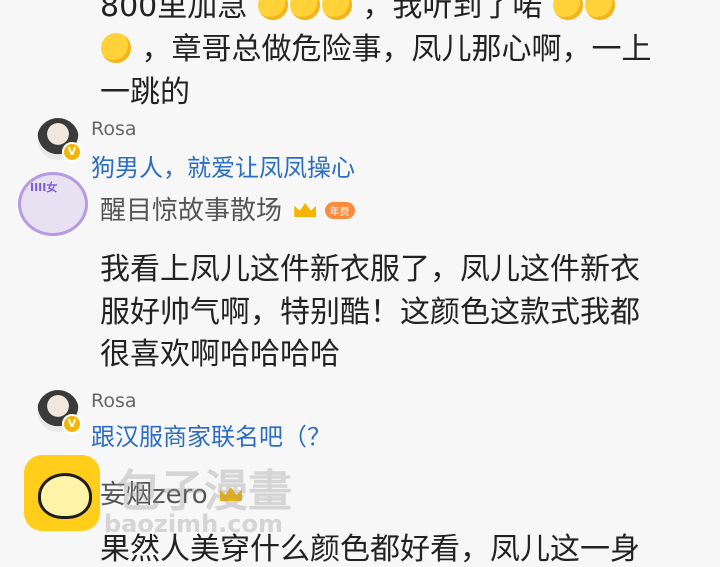  I want to click on comment-text: 800里加急, so click(174, 12).